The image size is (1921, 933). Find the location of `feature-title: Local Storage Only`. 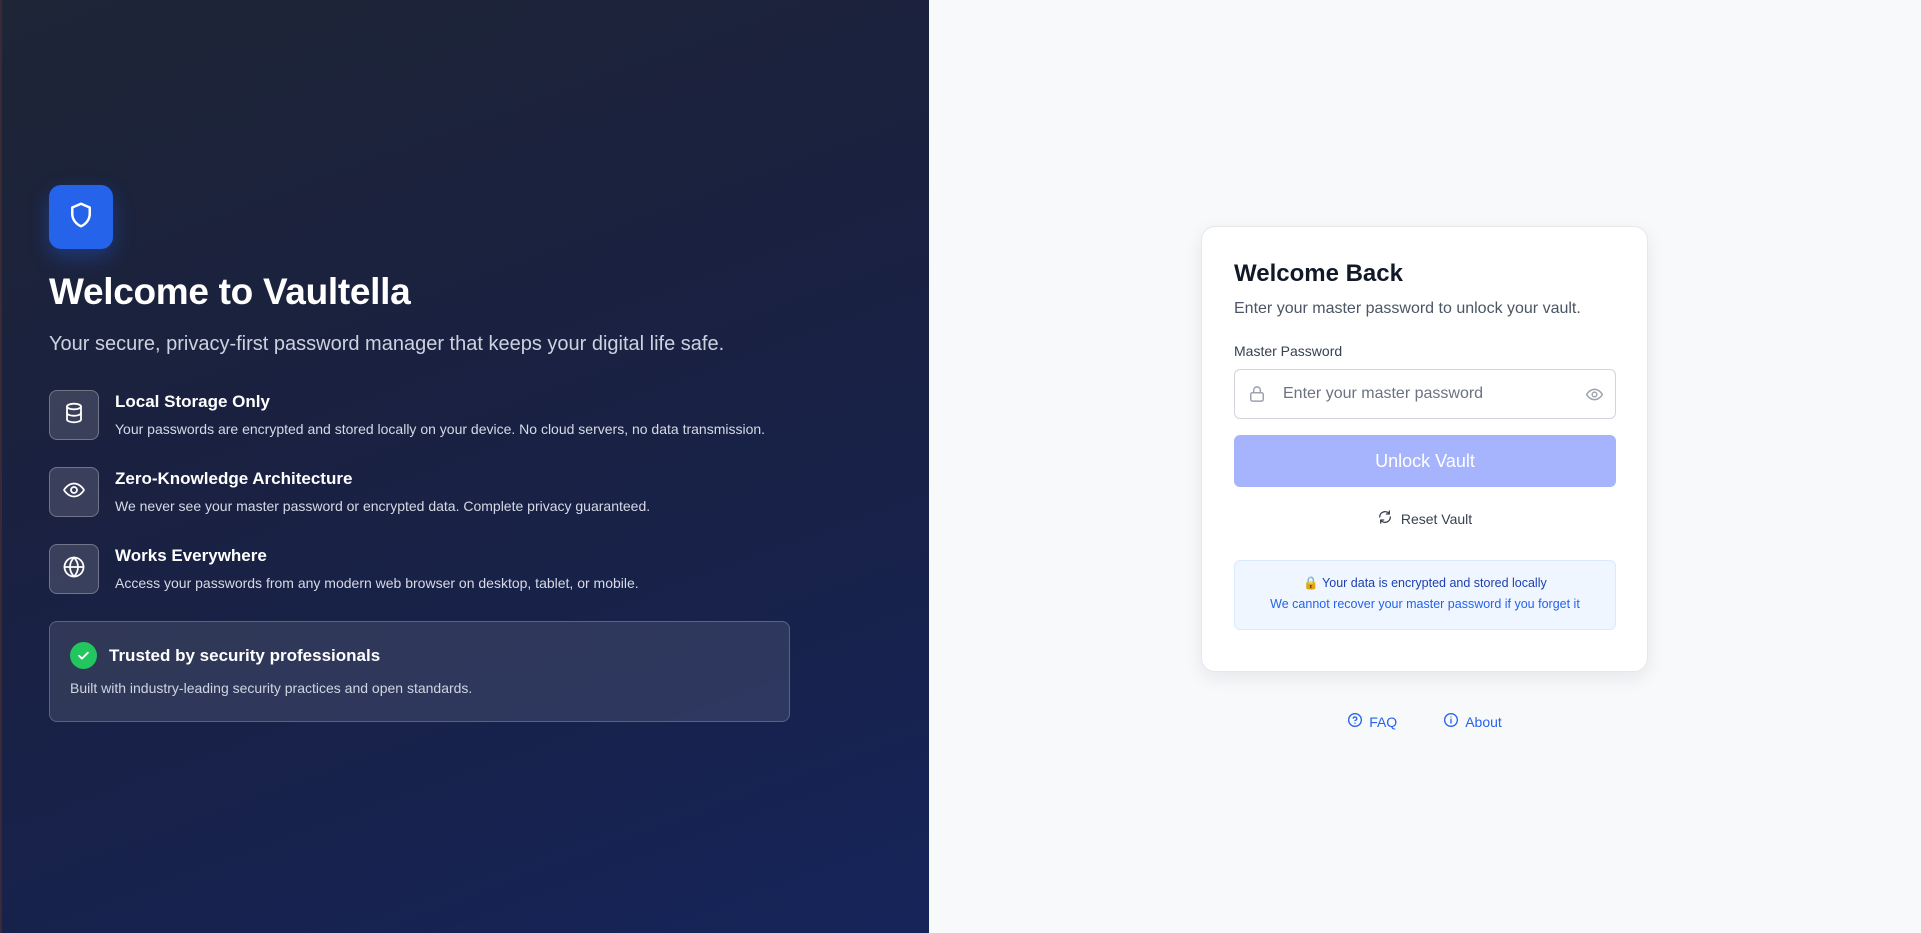

feature-title: Local Storage Only is located at coordinates (192, 401).